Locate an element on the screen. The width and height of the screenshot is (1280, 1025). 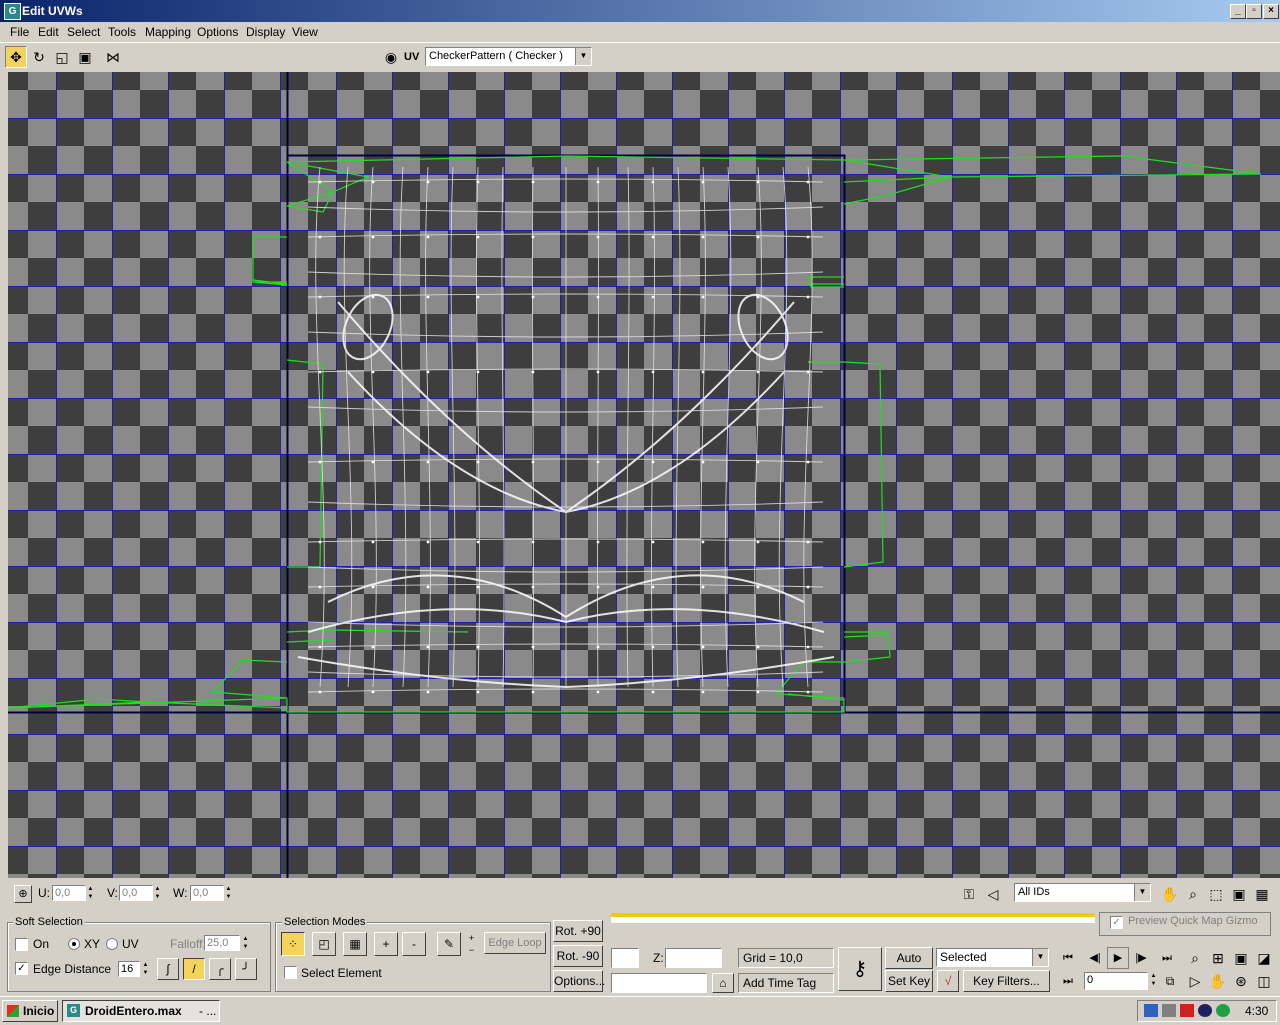
next-frame-icon: |▶ is located at coordinates (1141, 958).